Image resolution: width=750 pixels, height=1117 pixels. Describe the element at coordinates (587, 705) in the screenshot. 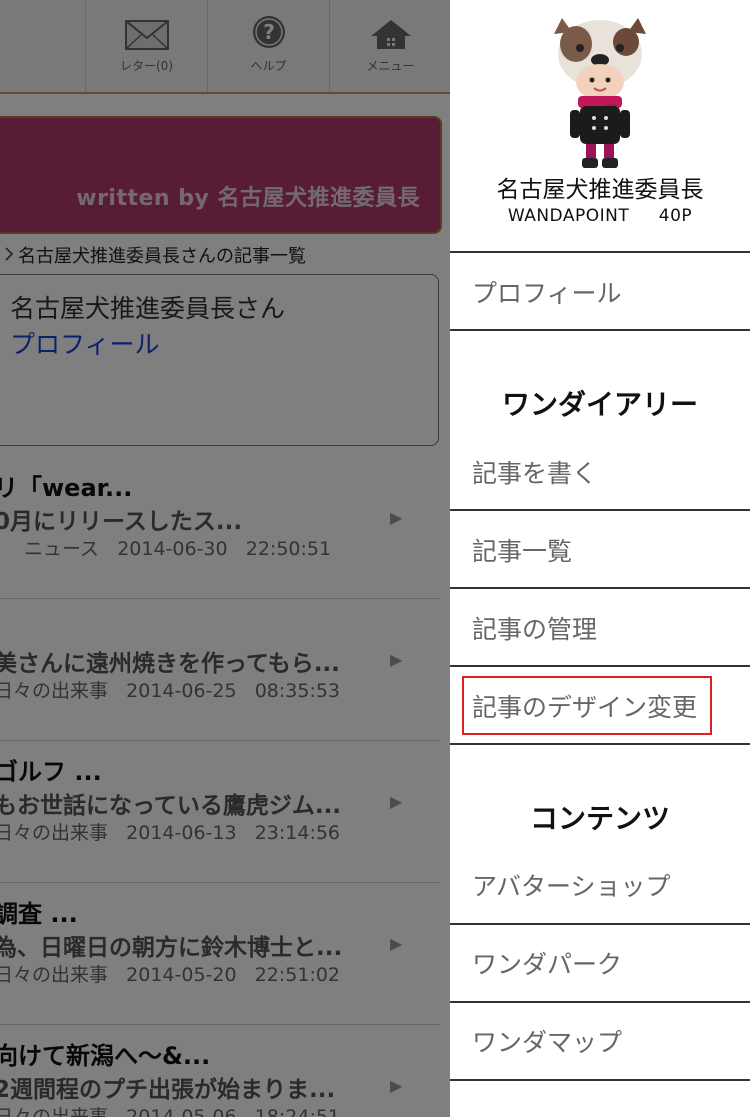

I see `highlight-box` at that location.